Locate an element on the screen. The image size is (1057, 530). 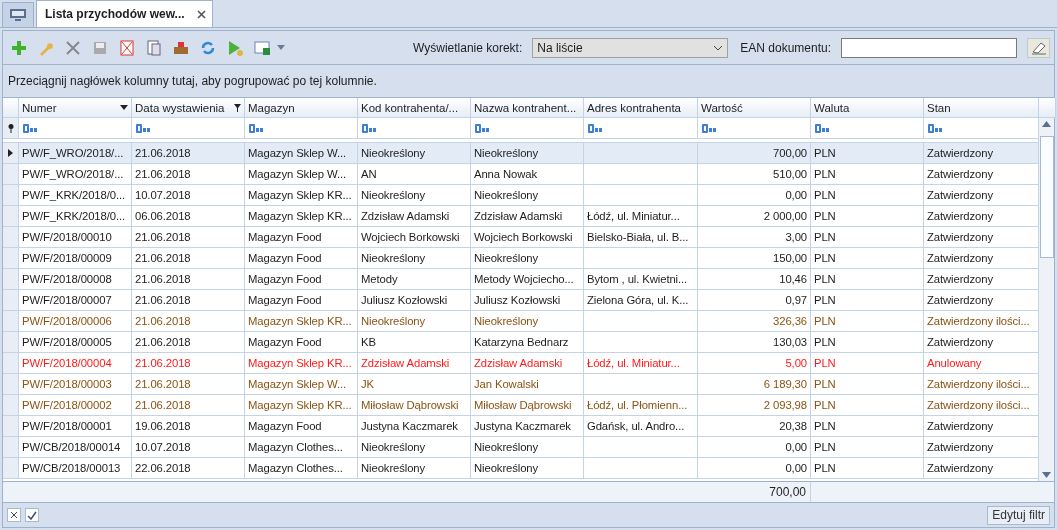
home-tab is located at coordinates (18, 14).